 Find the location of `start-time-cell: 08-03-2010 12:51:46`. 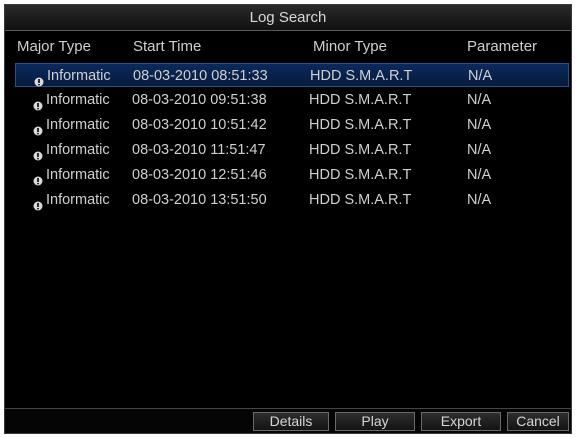

start-time-cell: 08-03-2010 12:51:46 is located at coordinates (199, 175).